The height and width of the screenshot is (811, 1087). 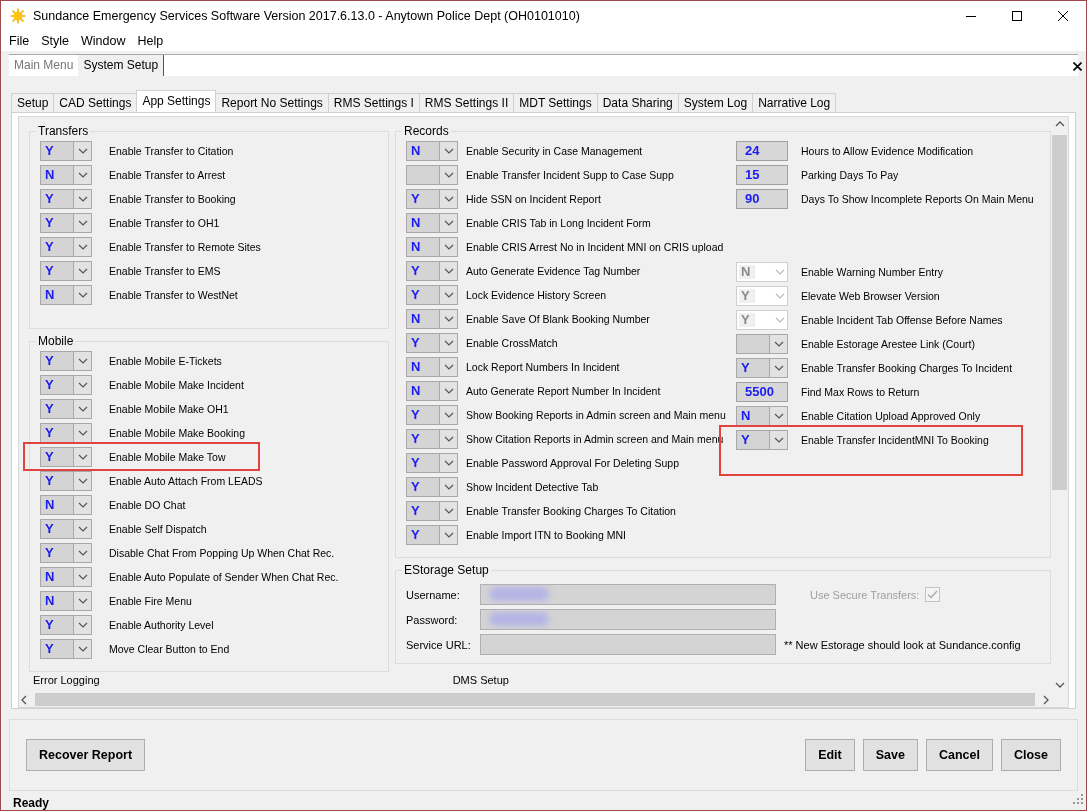 I want to click on setting-label: Disable Chat From Popping Up When Chat Rec., so click(x=222, y=553).